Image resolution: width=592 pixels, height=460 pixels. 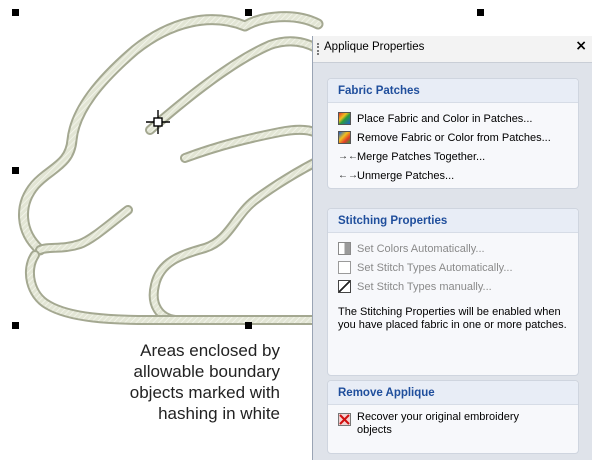 I want to click on group-heading-remove-applique: Remove Applique, so click(x=453, y=393).